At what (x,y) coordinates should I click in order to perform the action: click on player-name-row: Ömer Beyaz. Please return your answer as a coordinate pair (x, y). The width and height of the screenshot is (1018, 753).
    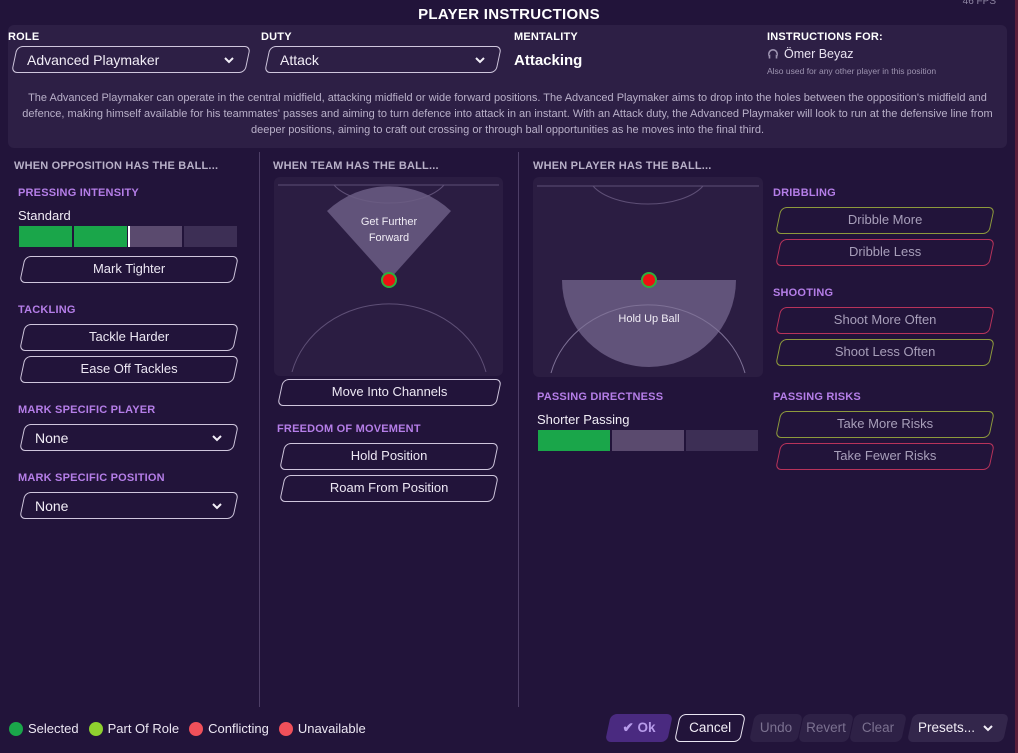
    Looking at the image, I should click on (810, 54).